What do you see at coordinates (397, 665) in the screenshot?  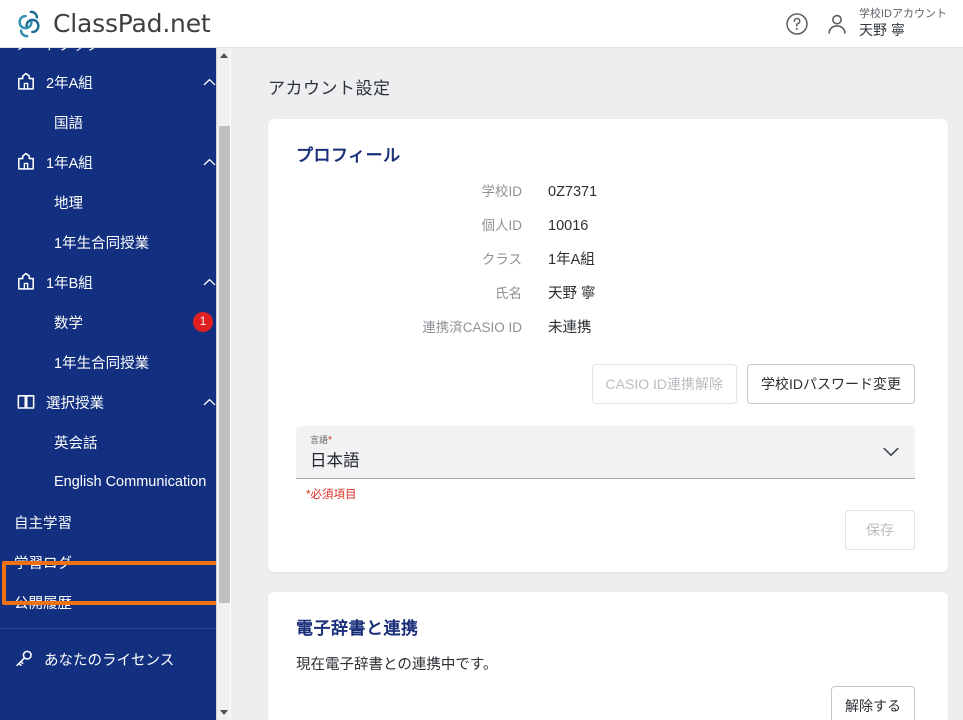 I see `dictionary-card-text: 現在電子辞書との連携中です。` at bounding box center [397, 665].